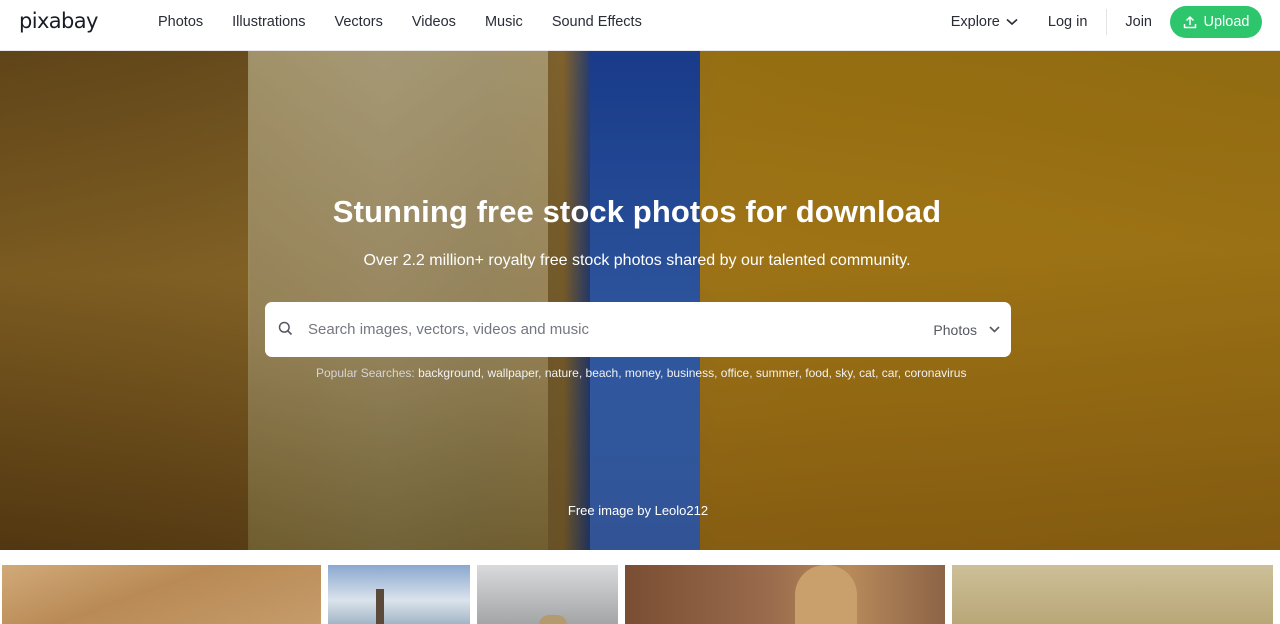 The image size is (1280, 624). Describe the element at coordinates (690, 373) in the screenshot. I see `popular-term: business` at that location.